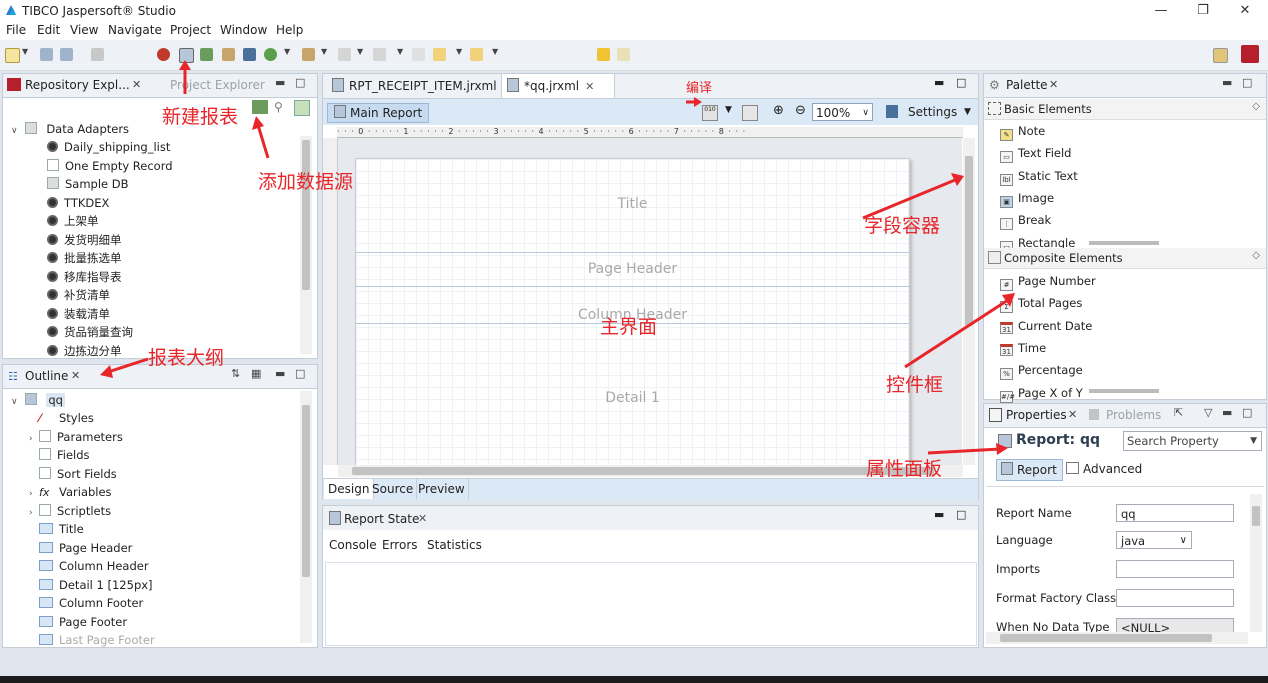 This screenshot has height=683, width=1268. Describe the element at coordinates (185, 65) in the screenshot. I see `arrowhead-new-report` at that location.